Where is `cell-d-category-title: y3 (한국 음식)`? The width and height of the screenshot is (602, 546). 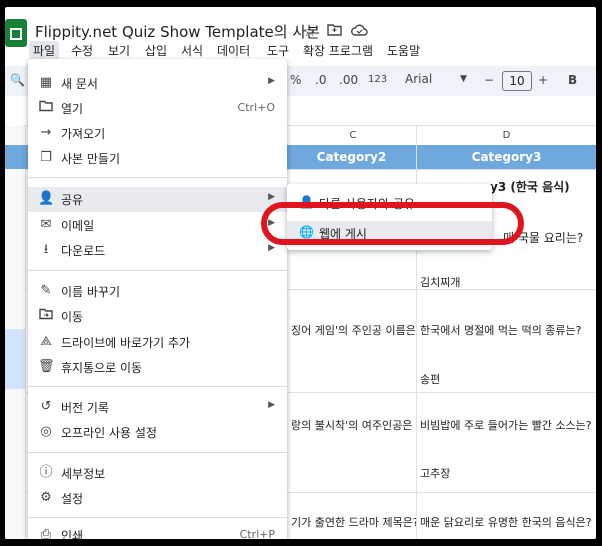
cell-d-category-title: y3 (한국 음식) is located at coordinates (530, 186).